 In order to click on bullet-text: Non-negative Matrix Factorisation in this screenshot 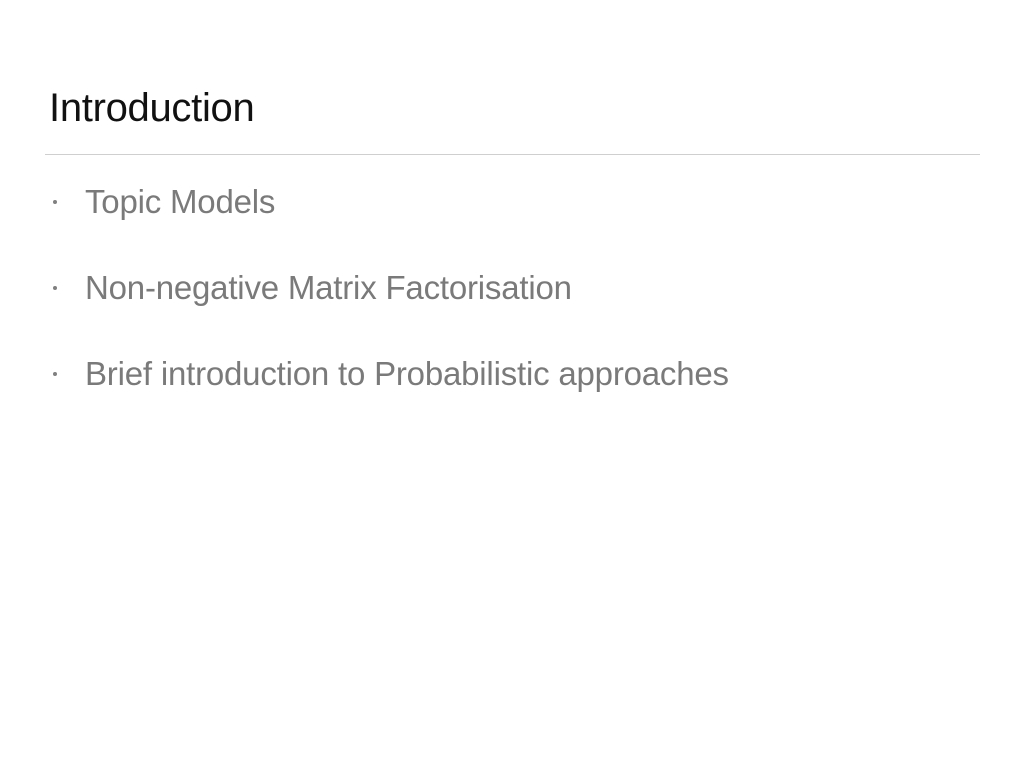, I will do `click(328, 287)`.